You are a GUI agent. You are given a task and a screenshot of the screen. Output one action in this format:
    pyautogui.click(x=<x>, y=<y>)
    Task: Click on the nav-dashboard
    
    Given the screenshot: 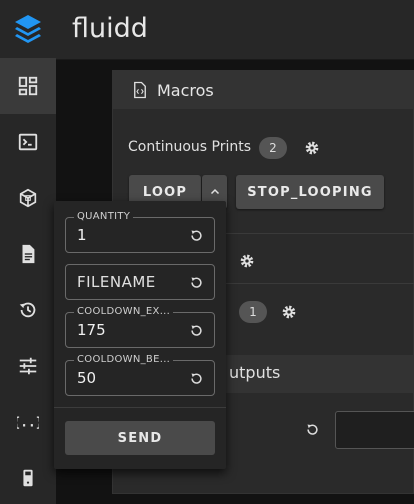 What is the action you would take?
    pyautogui.click(x=28, y=86)
    